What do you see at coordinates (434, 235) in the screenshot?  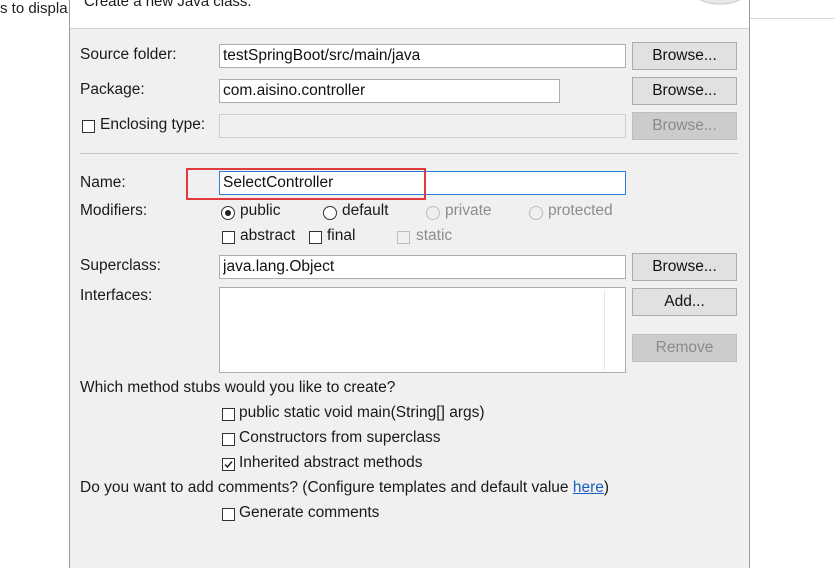 I see `modifier-static-label: static` at bounding box center [434, 235].